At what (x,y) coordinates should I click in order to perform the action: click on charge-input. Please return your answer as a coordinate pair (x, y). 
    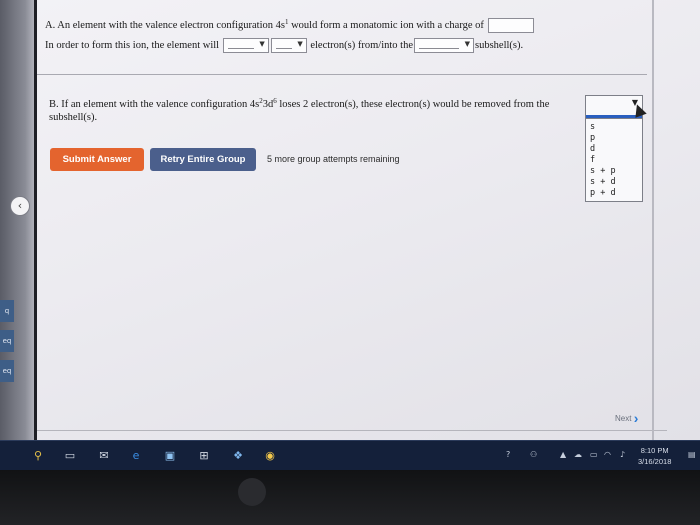
    Looking at the image, I should click on (510, 26).